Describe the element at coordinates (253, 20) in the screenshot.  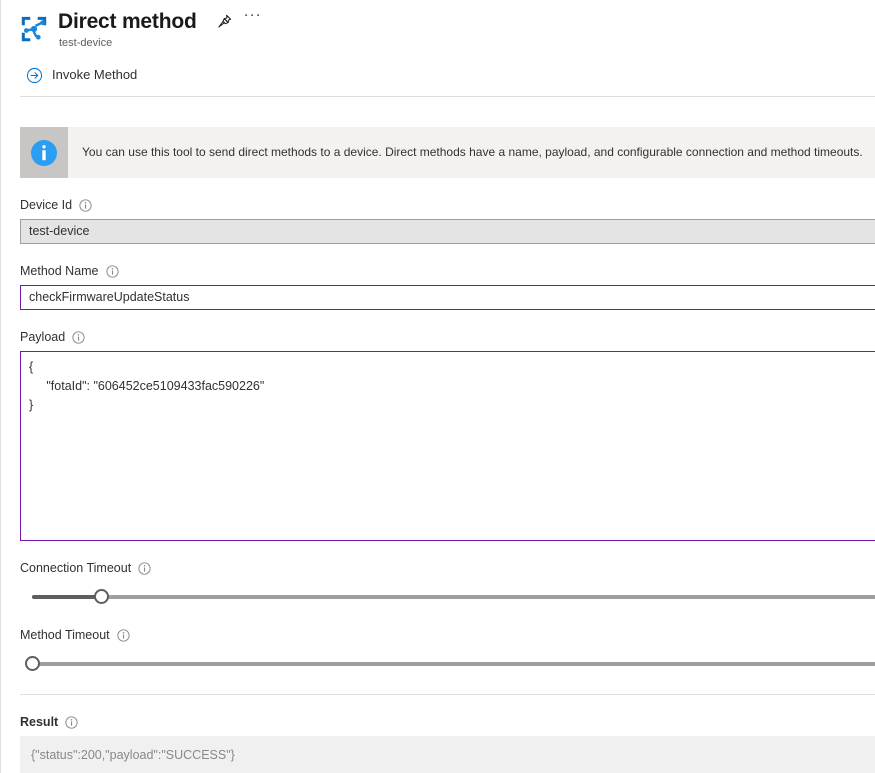
I see `more-options-icon: ···` at that location.